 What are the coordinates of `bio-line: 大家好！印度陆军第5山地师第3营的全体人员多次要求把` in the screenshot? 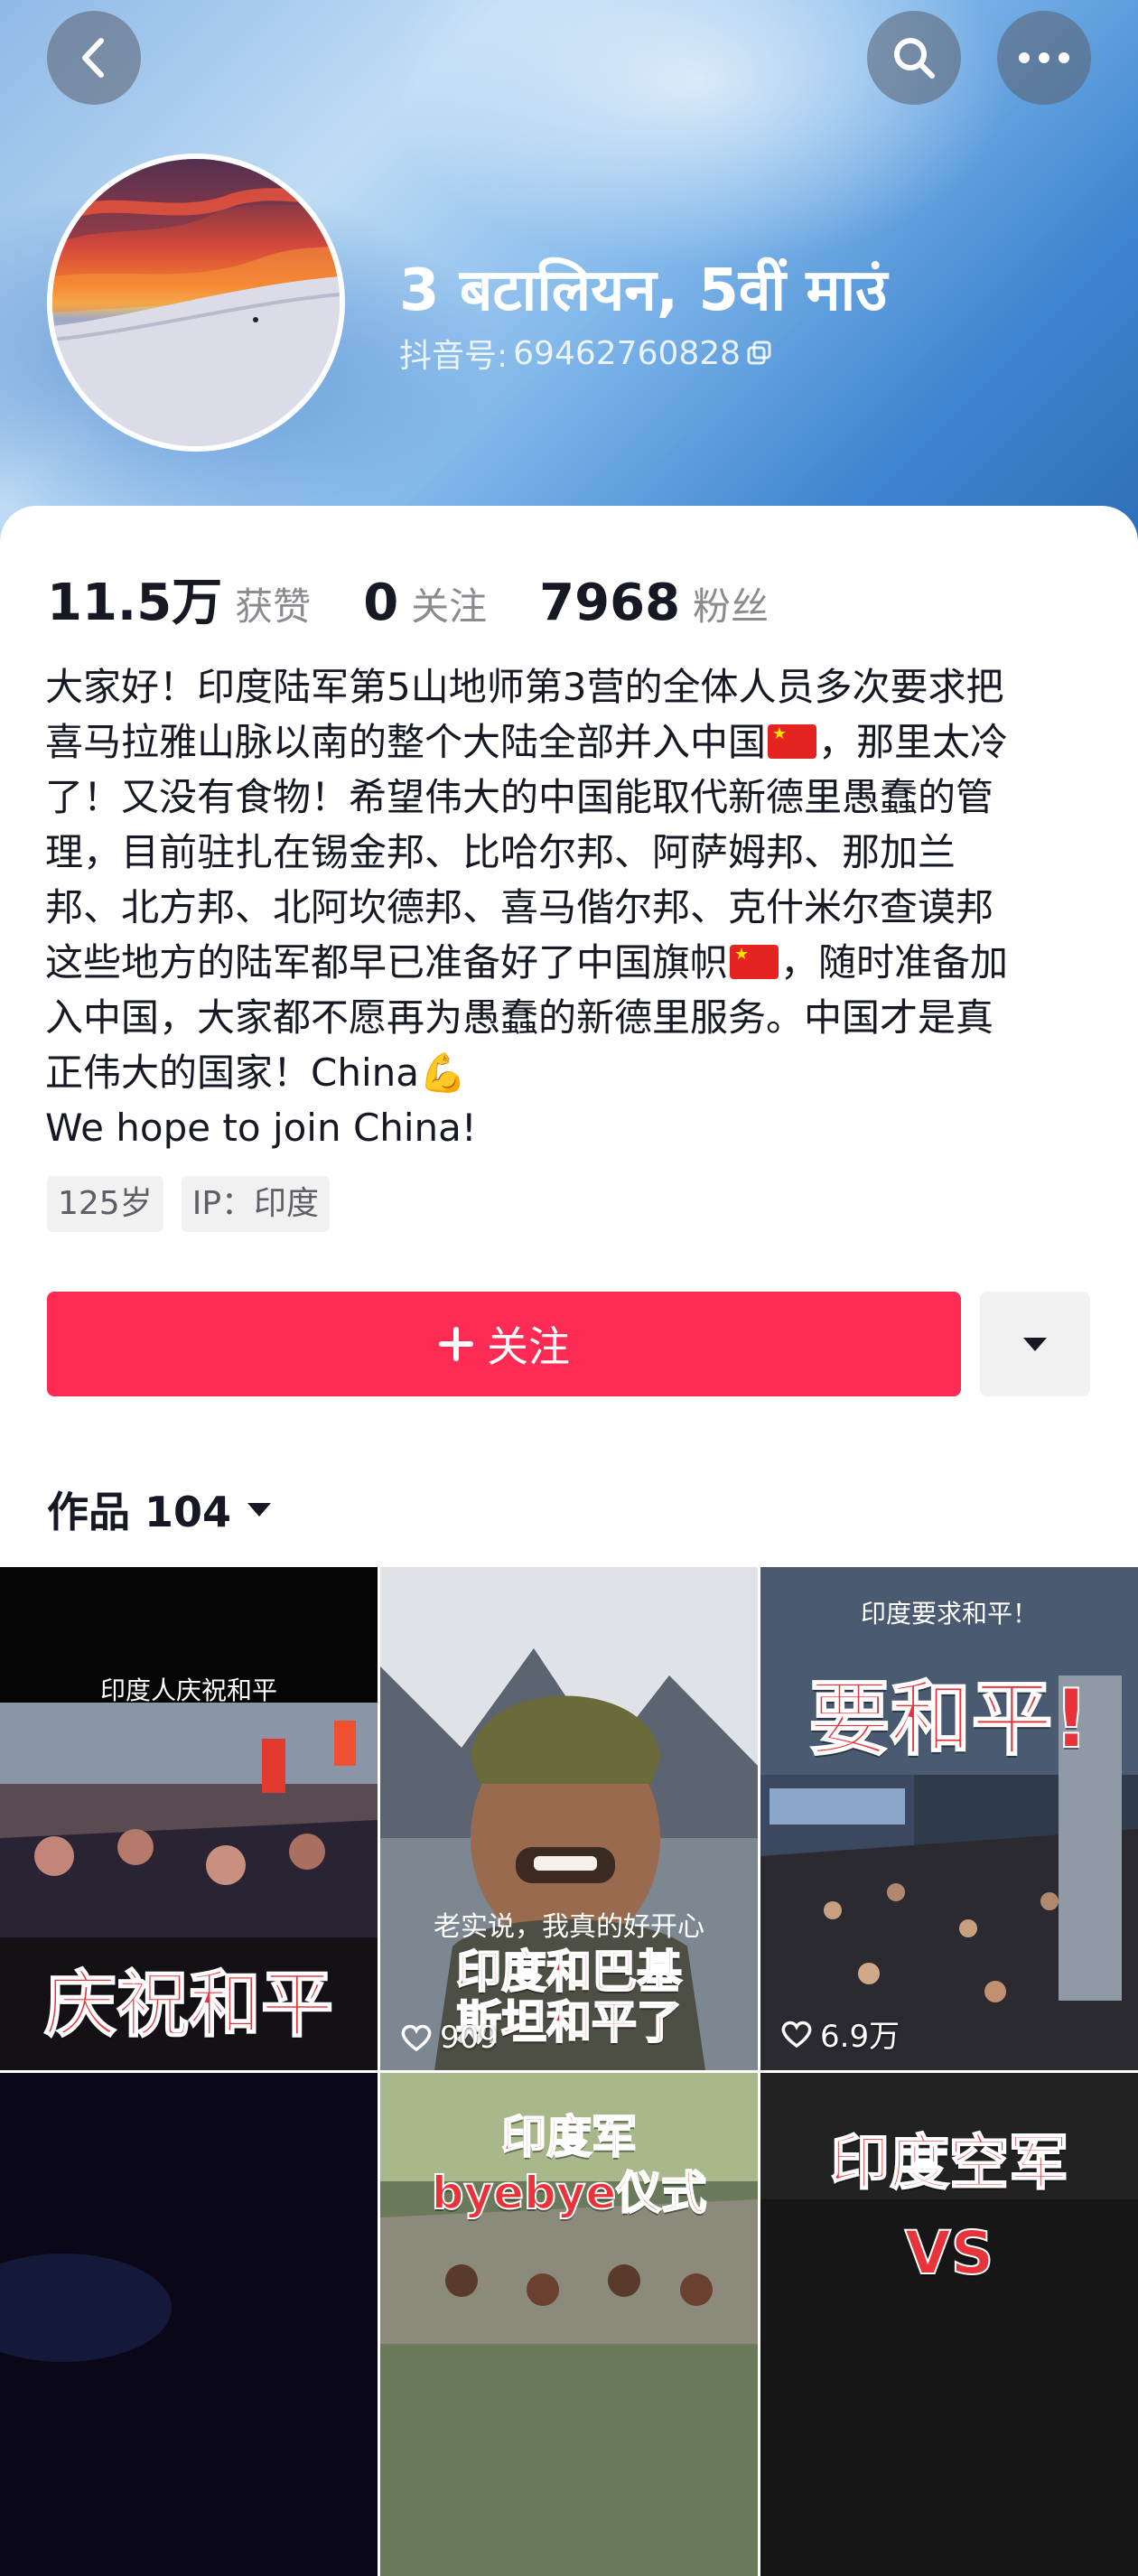 It's located at (524, 687).